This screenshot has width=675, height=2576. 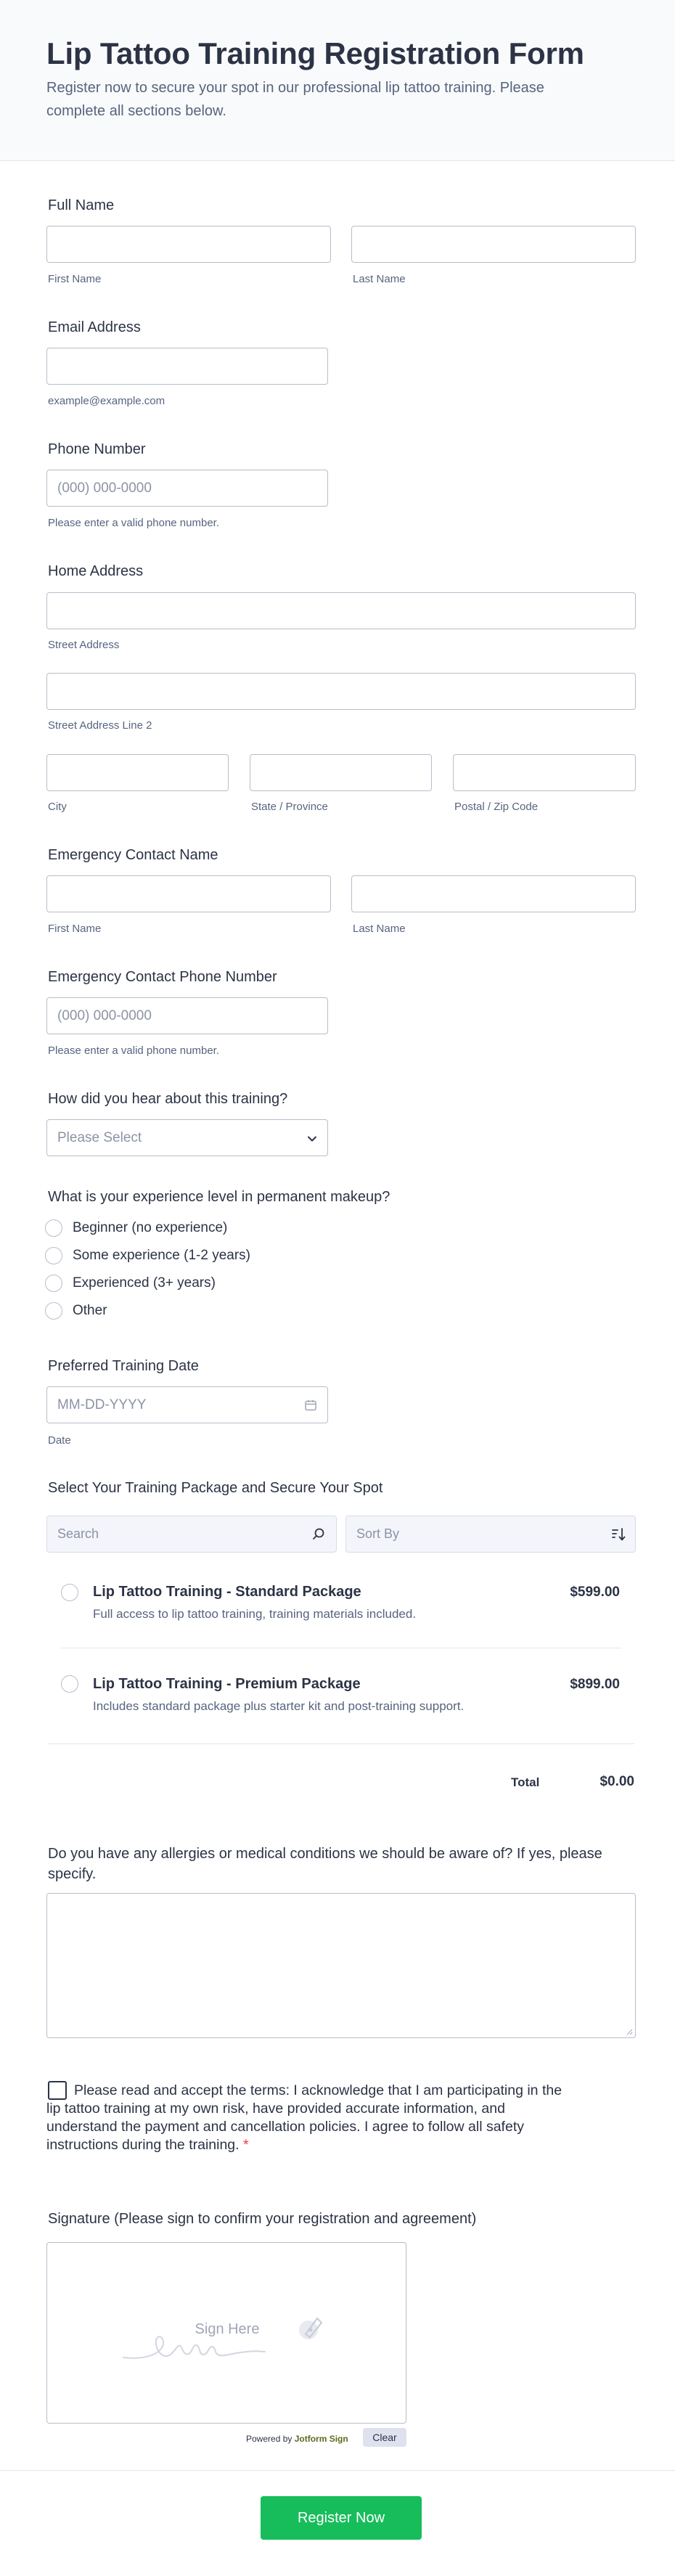 What do you see at coordinates (227, 1684) in the screenshot?
I see `product-name: Lip Tattoo Training - Premium Package` at bounding box center [227, 1684].